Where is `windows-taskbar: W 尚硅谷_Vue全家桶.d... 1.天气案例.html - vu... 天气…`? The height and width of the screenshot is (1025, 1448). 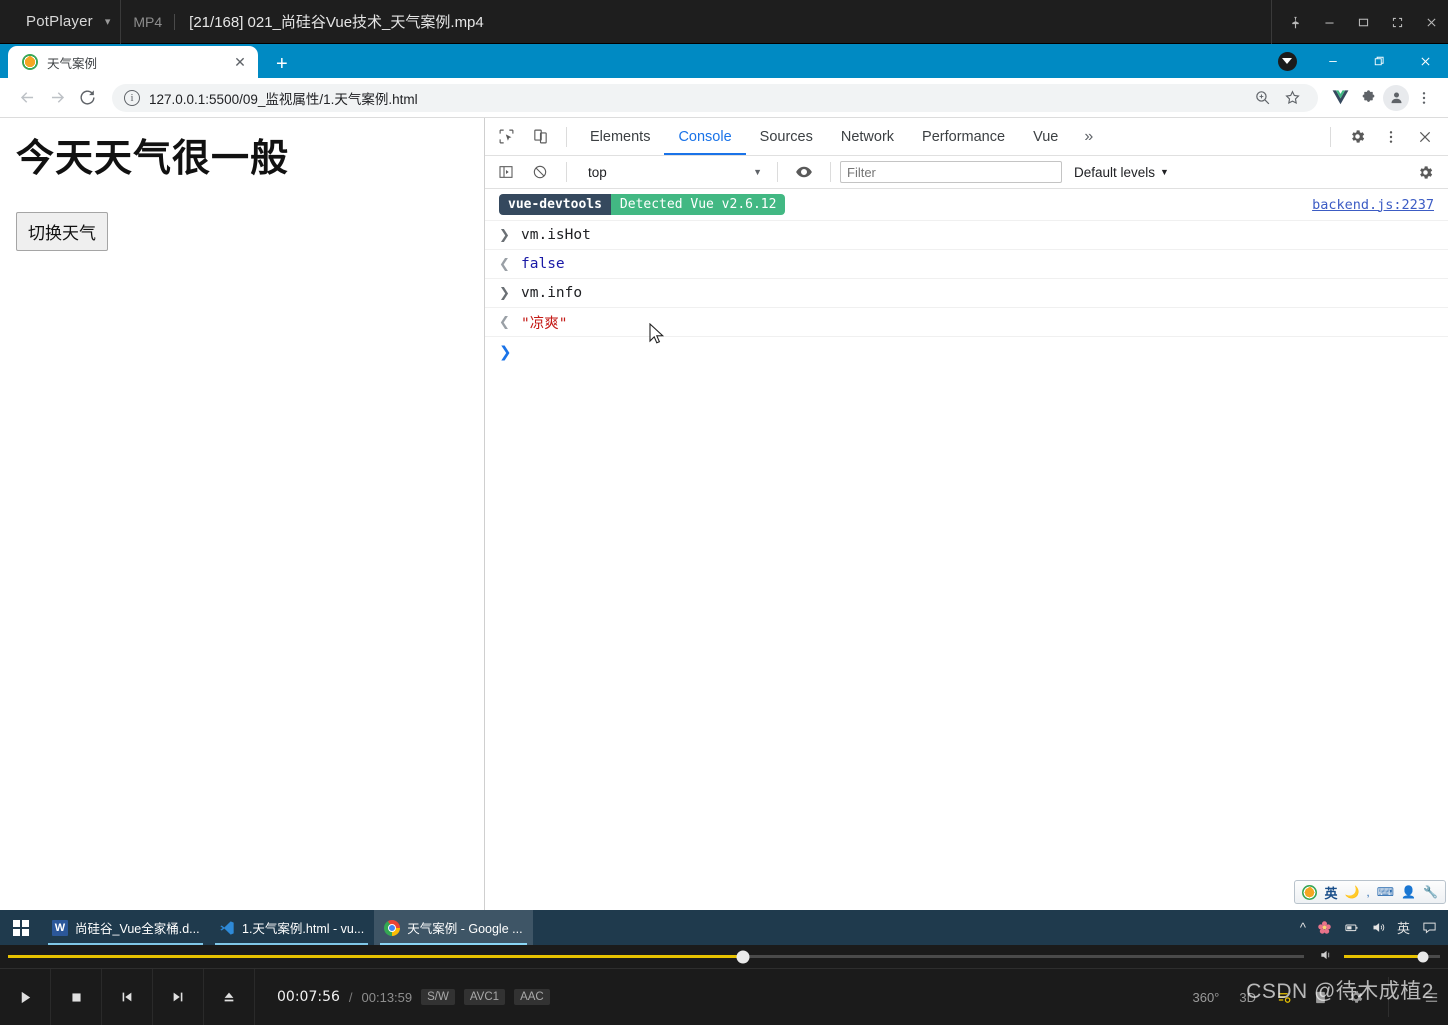
windows-taskbar: W 尚硅谷_Vue全家桶.d... 1.天气案例.html - vu... 天气… is located at coordinates (724, 927).